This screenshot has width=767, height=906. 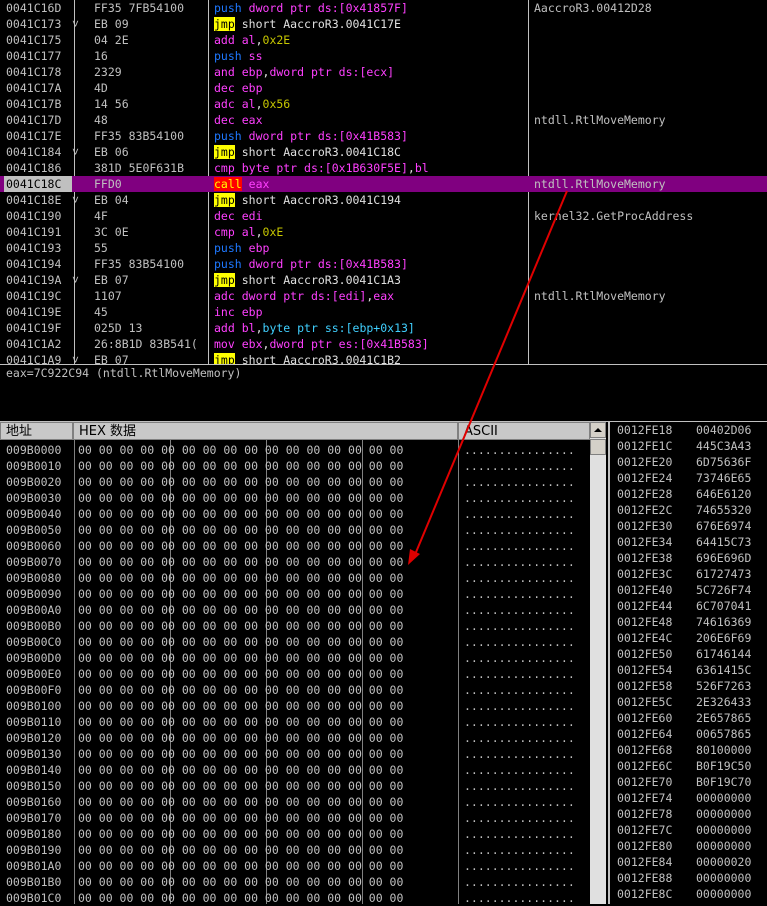 What do you see at coordinates (688, 558) in the screenshot?
I see `stack-row: 0012FE38 696E696D` at bounding box center [688, 558].